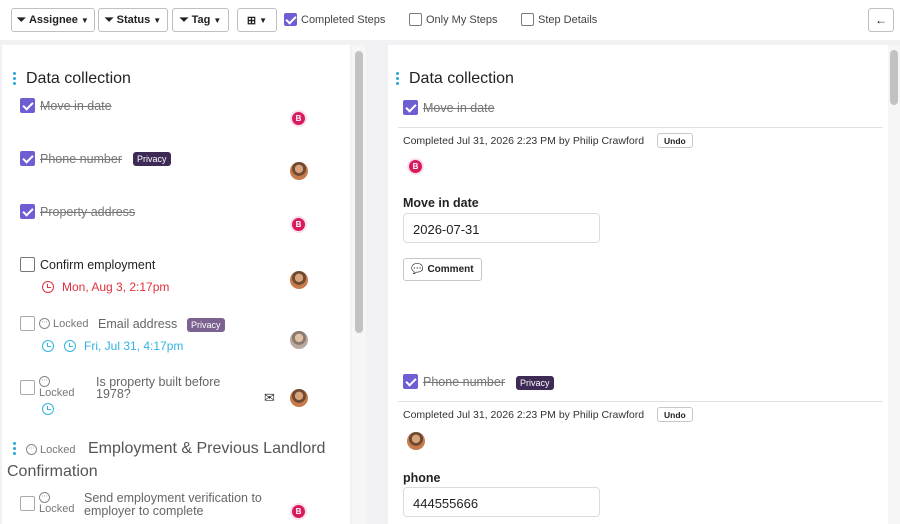 The image size is (900, 524). What do you see at coordinates (27, 323) in the screenshot?
I see `step-checkbox-email-address` at bounding box center [27, 323].